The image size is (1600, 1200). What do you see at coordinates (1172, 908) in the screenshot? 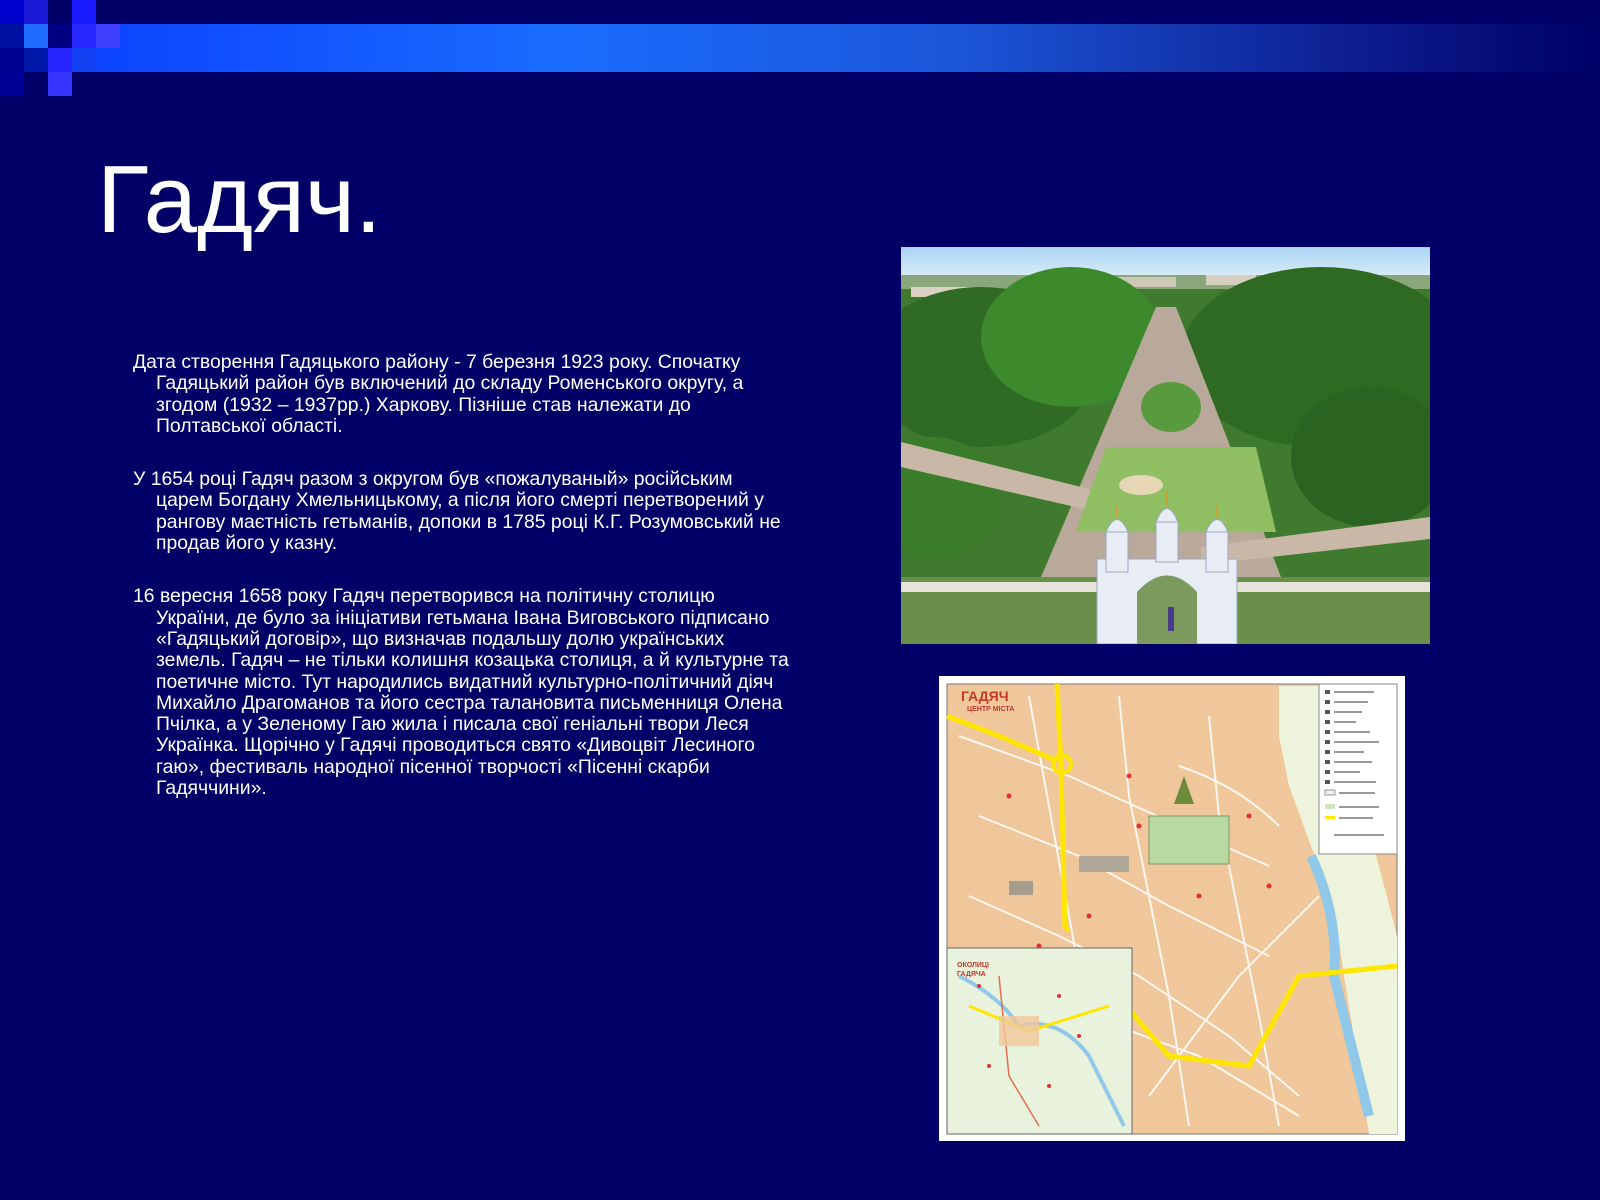
I see `city-map: ГАДЯЧ ЦЕНТР МІСТА ОКОЛИЦІ ГАДЯЧА` at bounding box center [1172, 908].